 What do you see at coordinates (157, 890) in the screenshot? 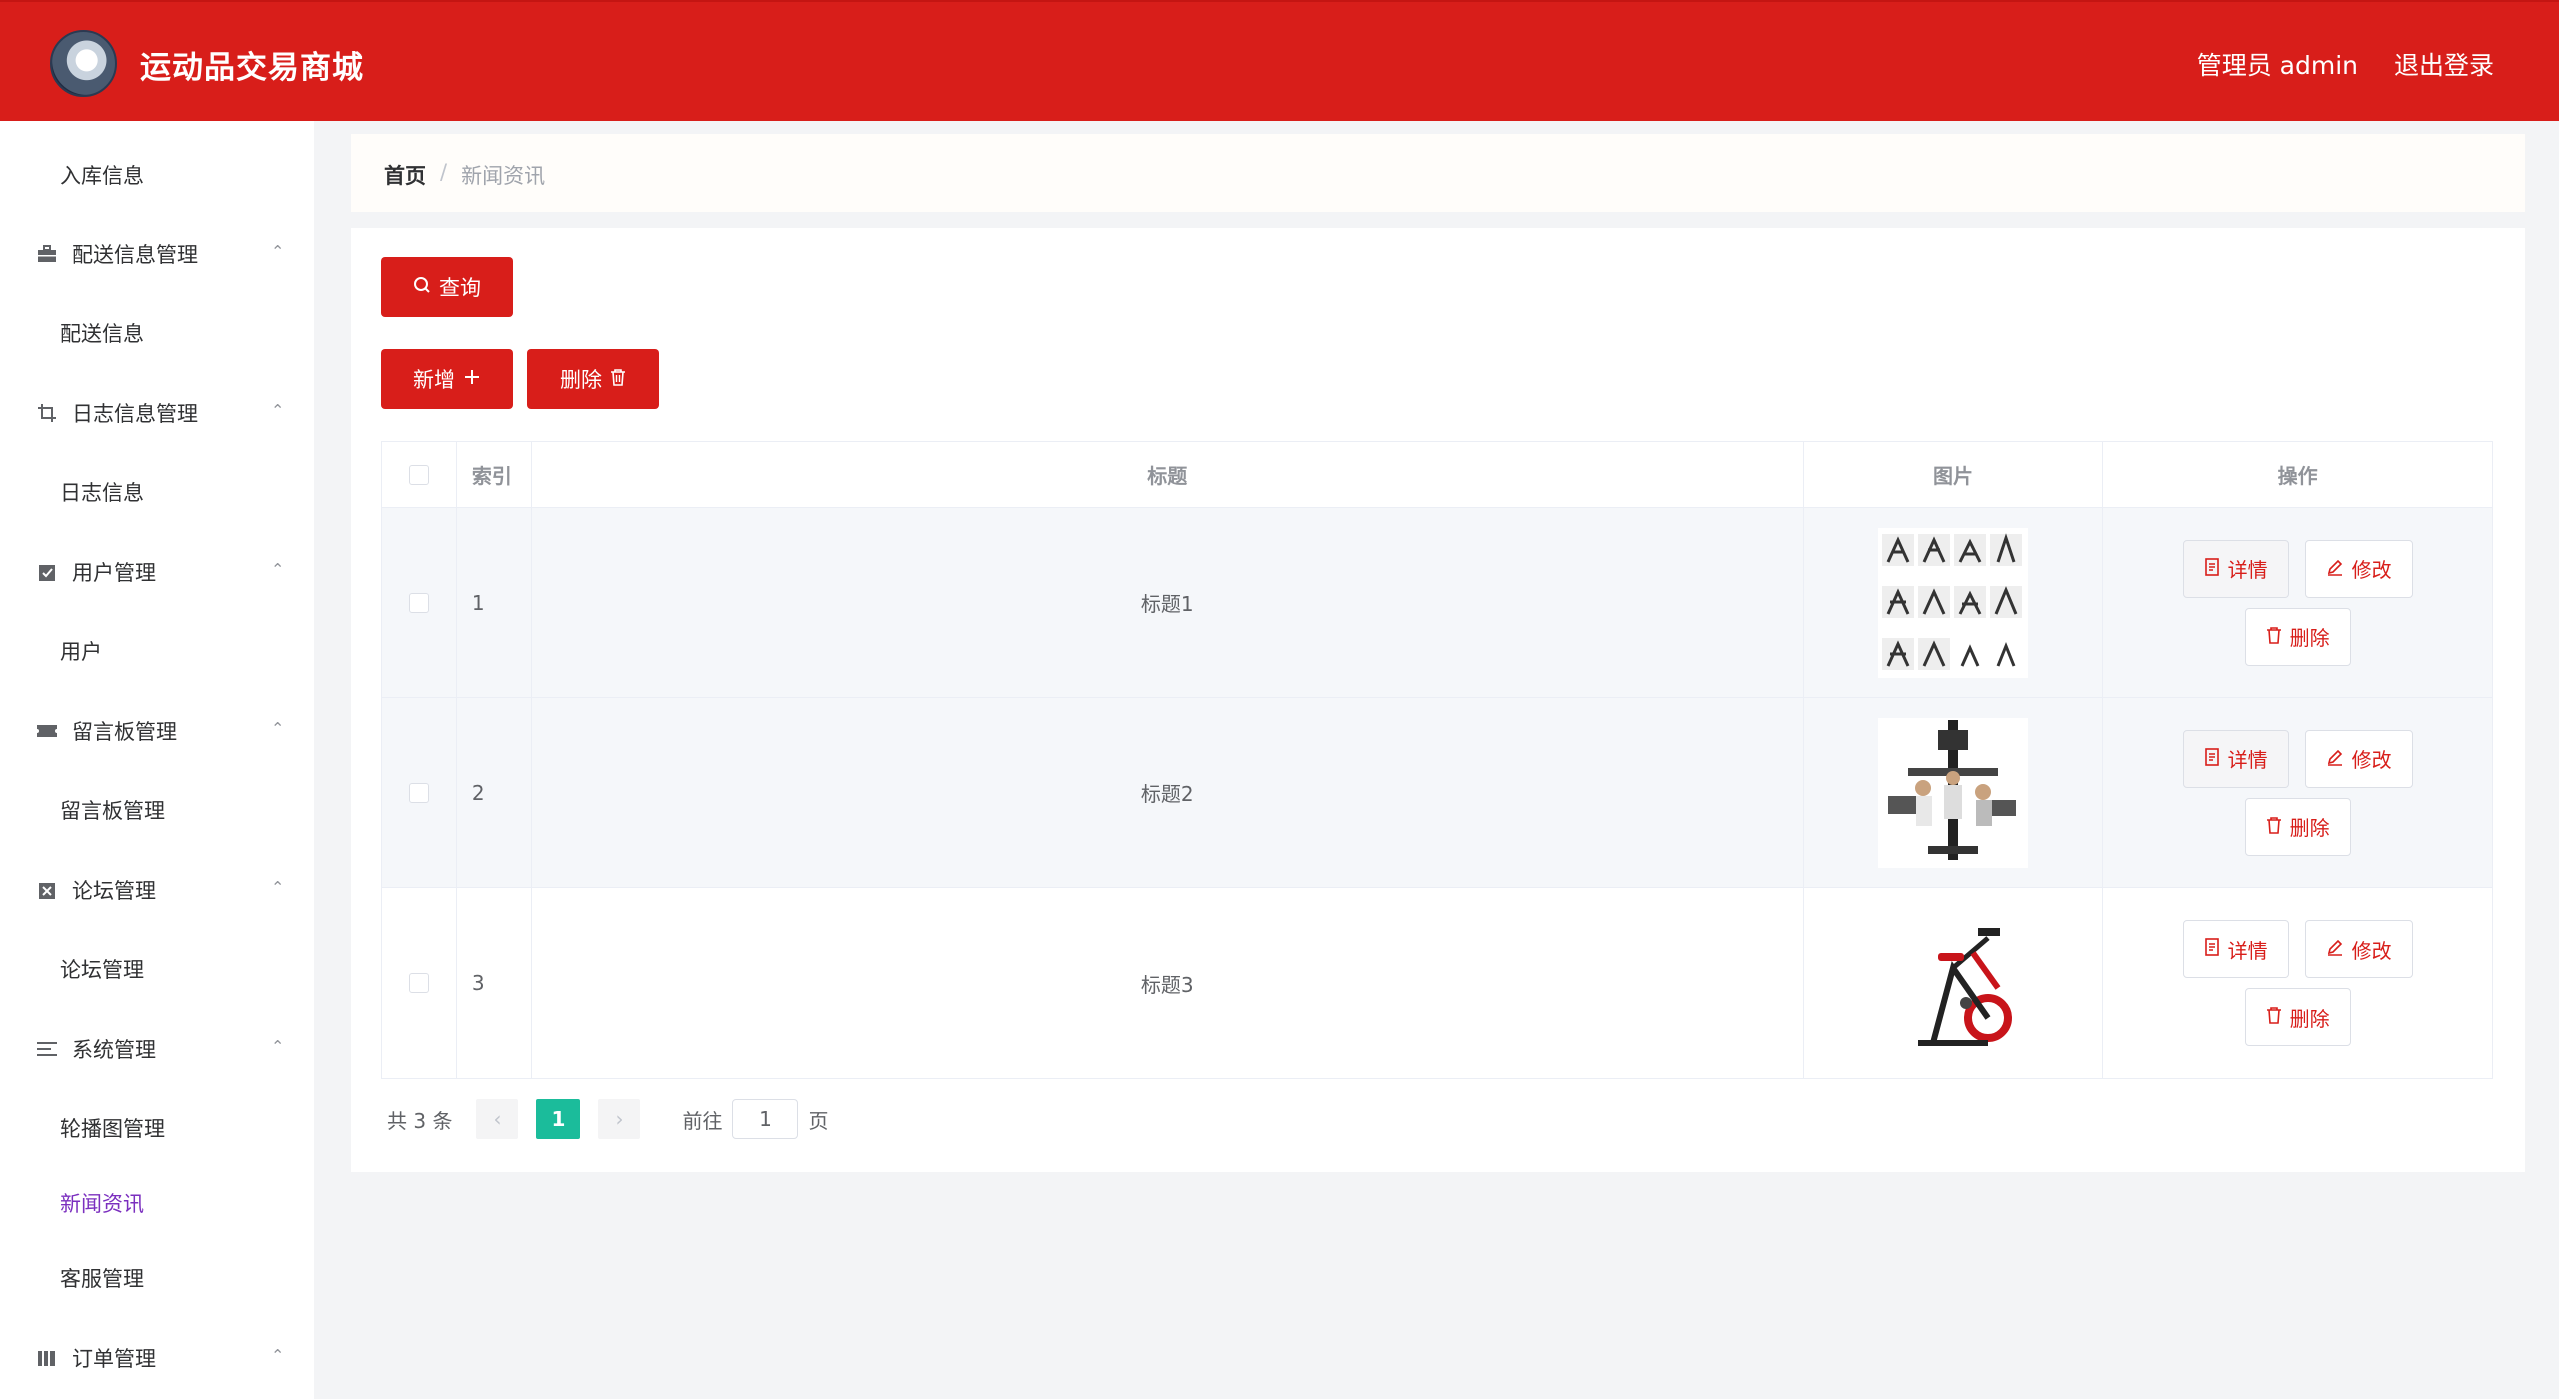
I see `sidebar-group-forum: 论坛管理 ⌄` at bounding box center [157, 890].